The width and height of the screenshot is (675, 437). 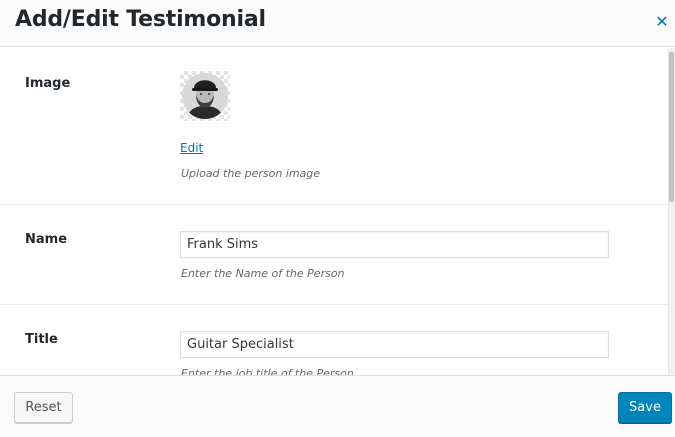 What do you see at coordinates (43, 407) in the screenshot?
I see `reset-button: Reset` at bounding box center [43, 407].